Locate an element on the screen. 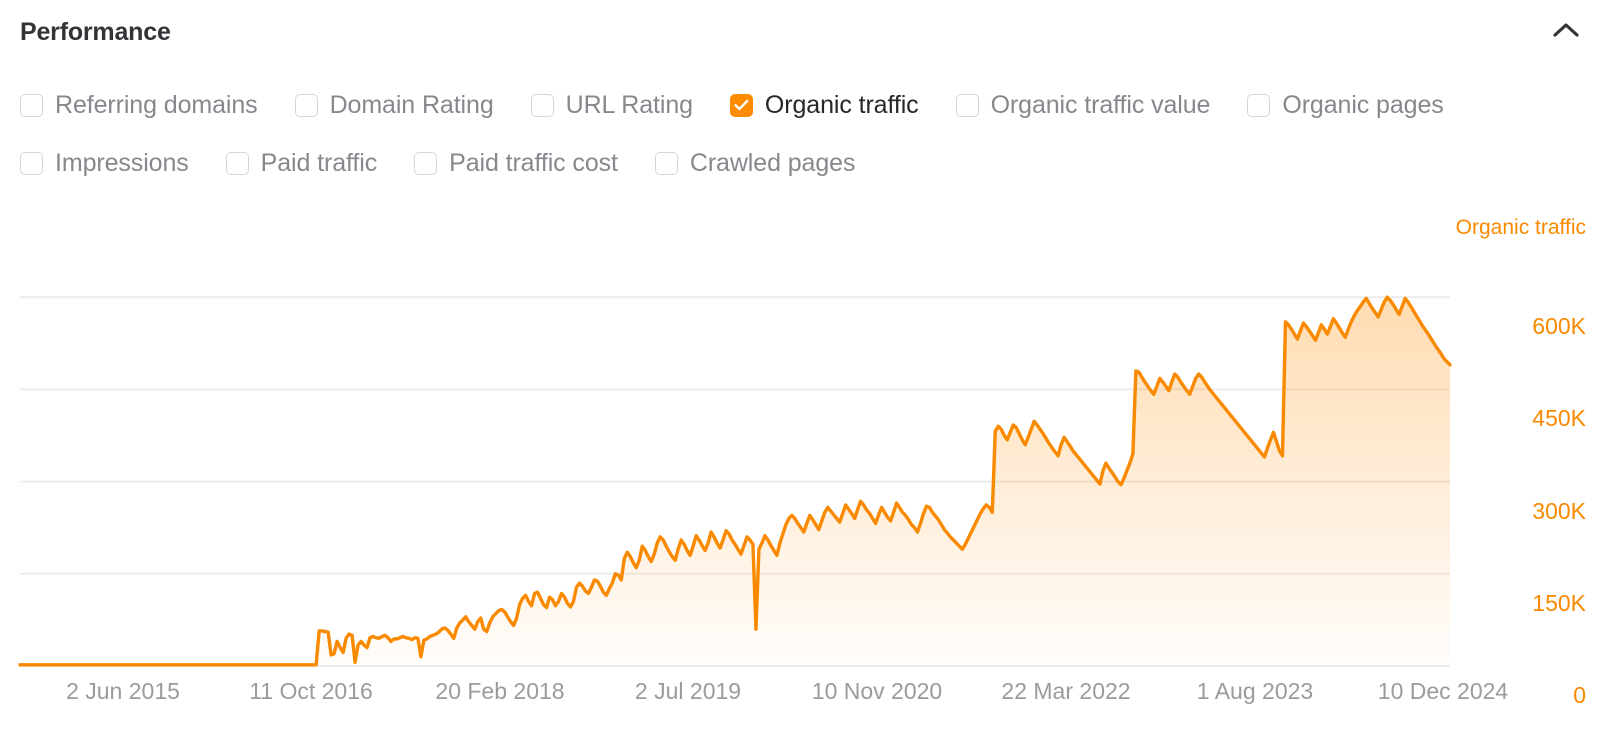 The width and height of the screenshot is (1606, 744). x-axis-tick-label: 10 Nov 2020 is located at coordinates (877, 691).